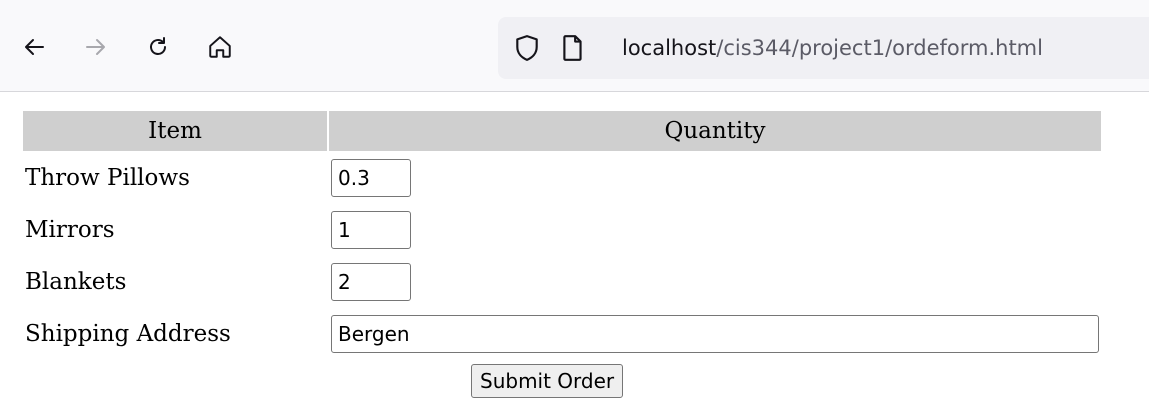  I want to click on reload-icon, so click(158, 46).